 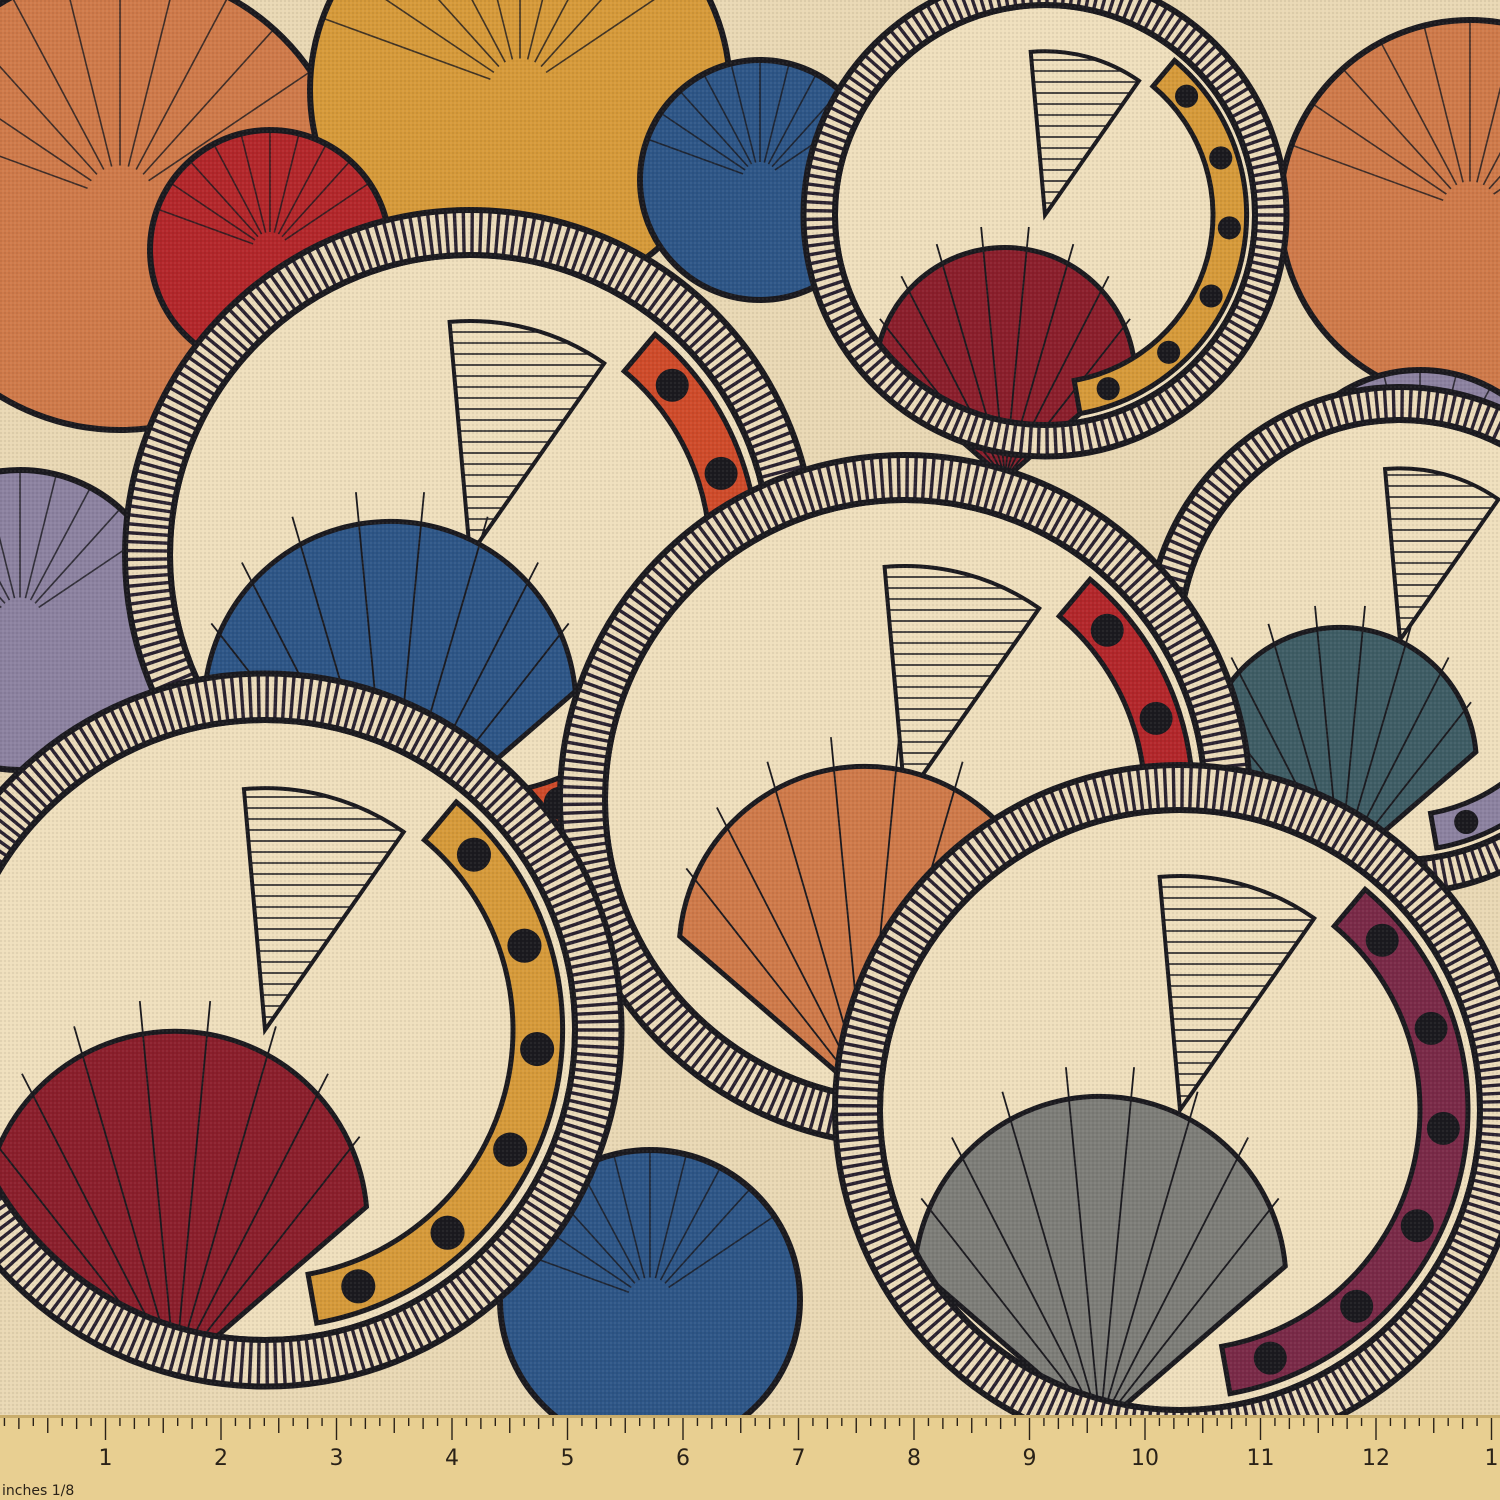 I want to click on ruler-number: 4, so click(x=452, y=1458).